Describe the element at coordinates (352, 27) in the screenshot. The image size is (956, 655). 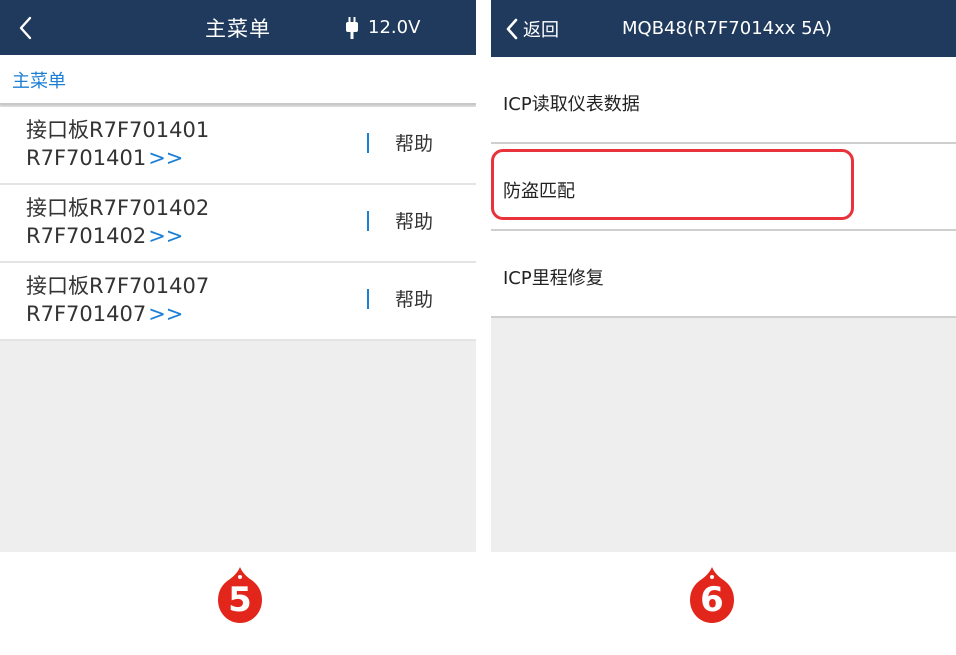
I see `plug-icon` at that location.